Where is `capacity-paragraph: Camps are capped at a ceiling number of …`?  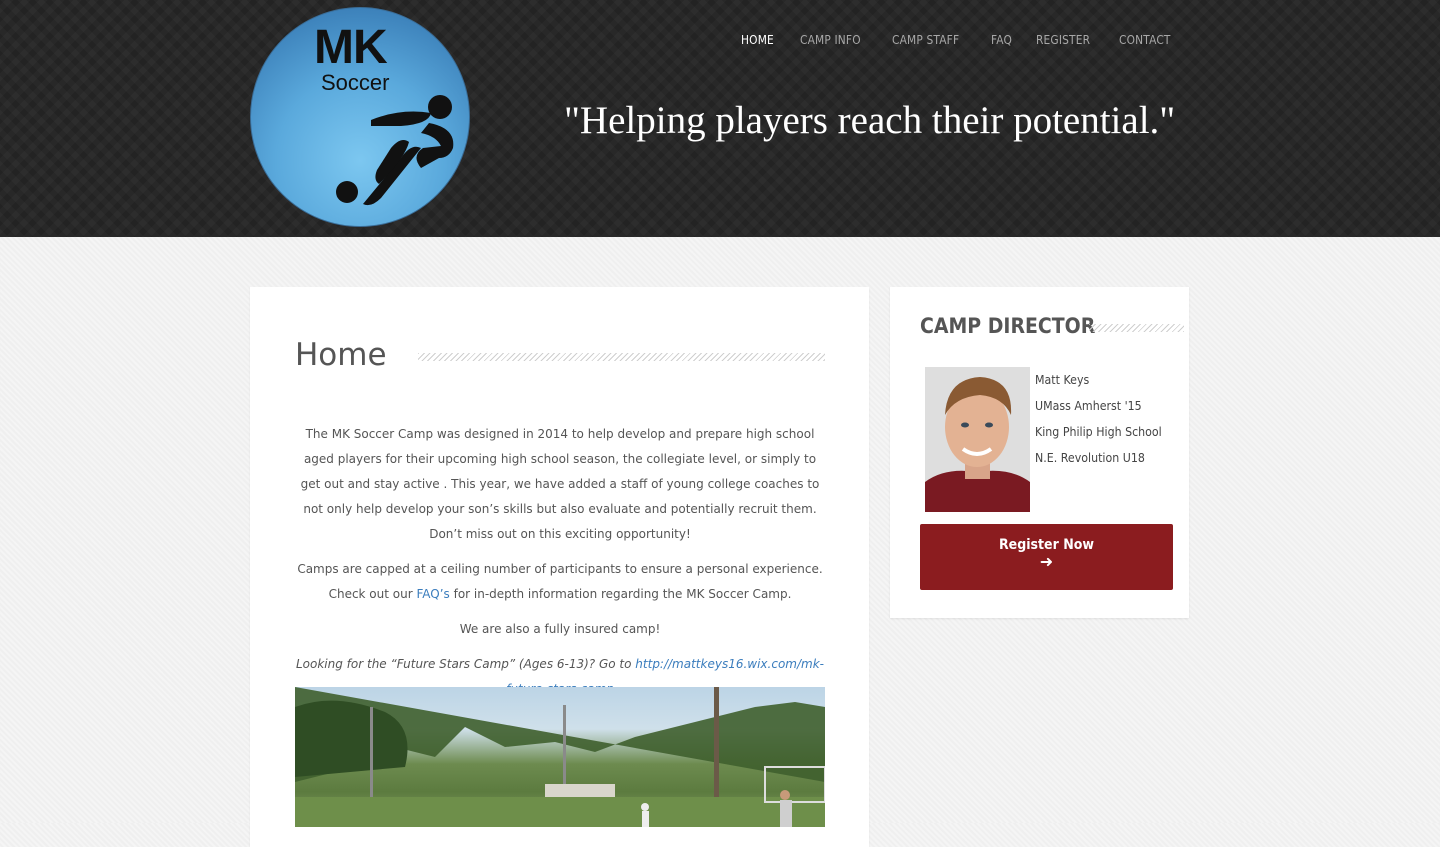 capacity-paragraph: Camps are capped at a ceiling number of … is located at coordinates (560, 582).